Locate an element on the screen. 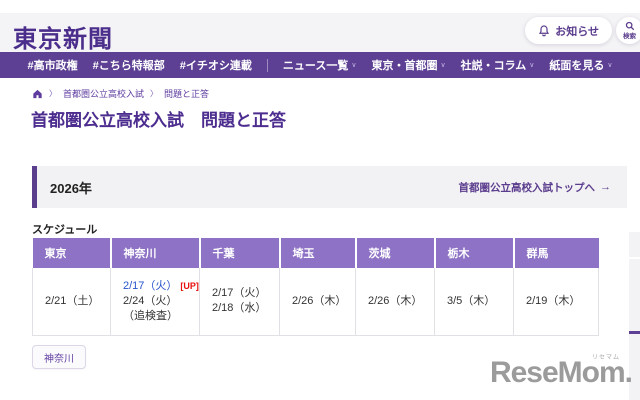 This screenshot has width=640, height=400. nav-item-news: ニュース一覧 ∨ is located at coordinates (320, 65).